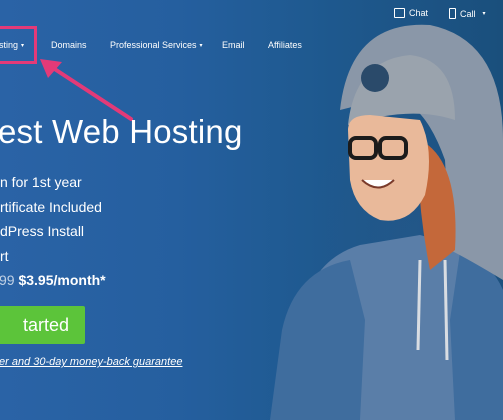 The height and width of the screenshot is (420, 503). I want to click on nav-item-label: Domains, so click(69, 45).